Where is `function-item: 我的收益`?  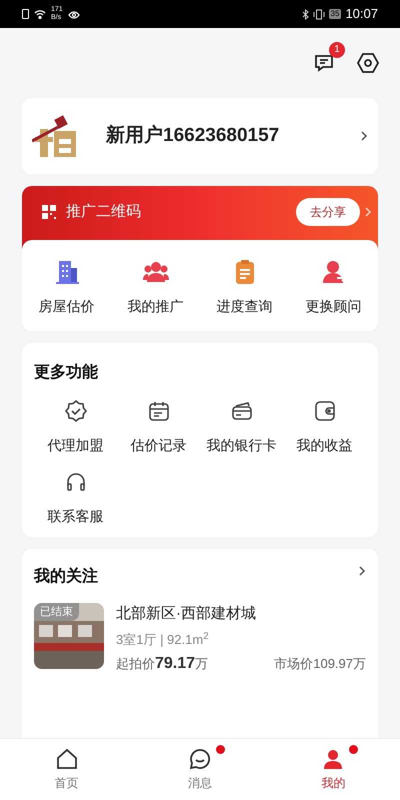
function-item: 我的收益 is located at coordinates (324, 427).